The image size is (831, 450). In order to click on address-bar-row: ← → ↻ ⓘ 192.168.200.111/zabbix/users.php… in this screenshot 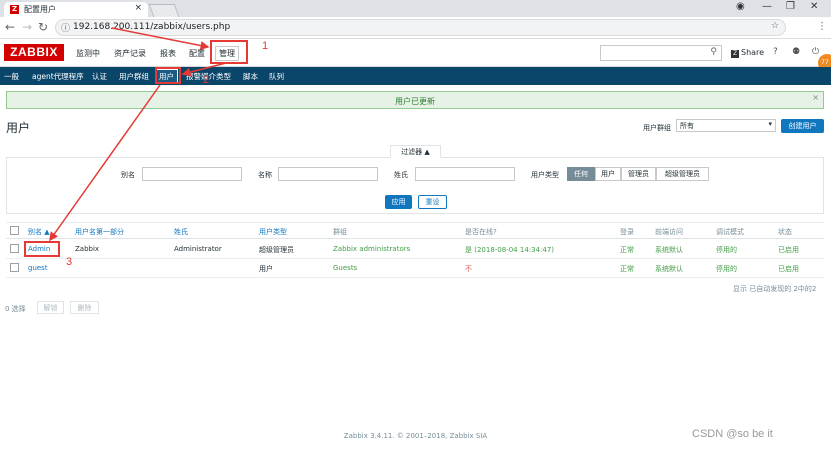, I will do `click(415, 28)`.